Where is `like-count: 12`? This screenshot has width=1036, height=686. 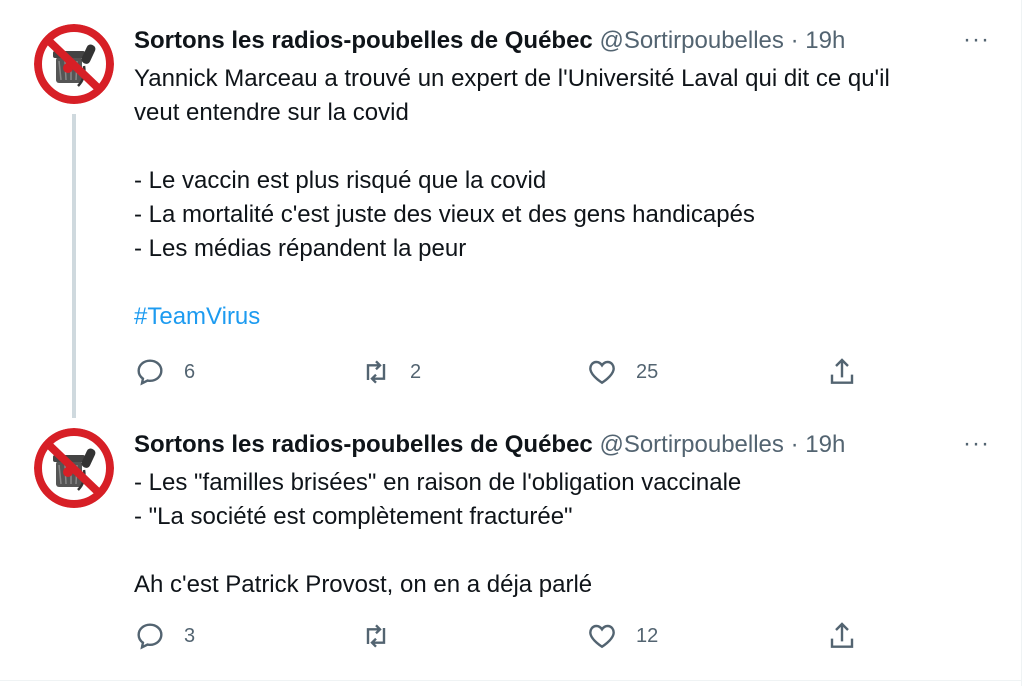 like-count: 12 is located at coordinates (647, 635).